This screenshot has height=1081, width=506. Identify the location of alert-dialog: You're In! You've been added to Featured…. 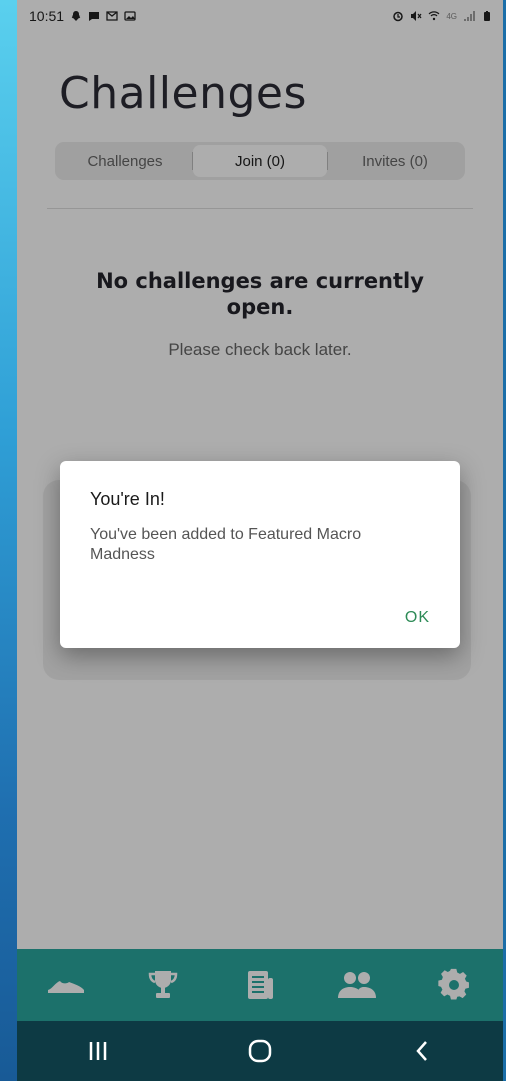
(260, 554).